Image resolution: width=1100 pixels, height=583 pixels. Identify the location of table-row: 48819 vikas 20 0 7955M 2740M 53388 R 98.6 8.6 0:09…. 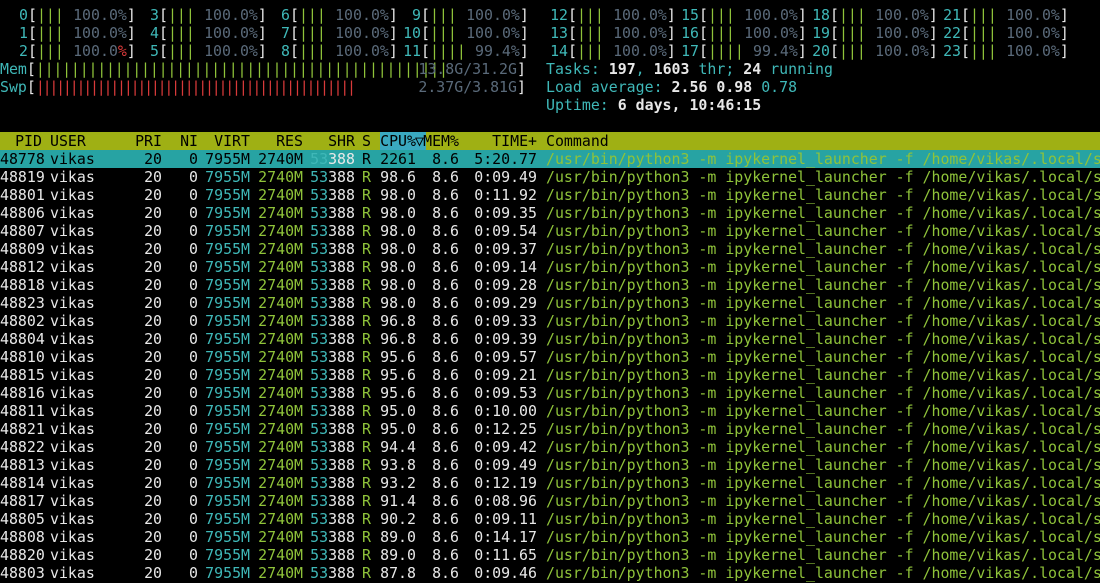
(550, 177).